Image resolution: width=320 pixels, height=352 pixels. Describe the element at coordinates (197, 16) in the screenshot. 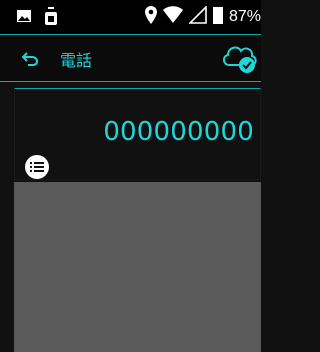

I see `signal-icon` at that location.